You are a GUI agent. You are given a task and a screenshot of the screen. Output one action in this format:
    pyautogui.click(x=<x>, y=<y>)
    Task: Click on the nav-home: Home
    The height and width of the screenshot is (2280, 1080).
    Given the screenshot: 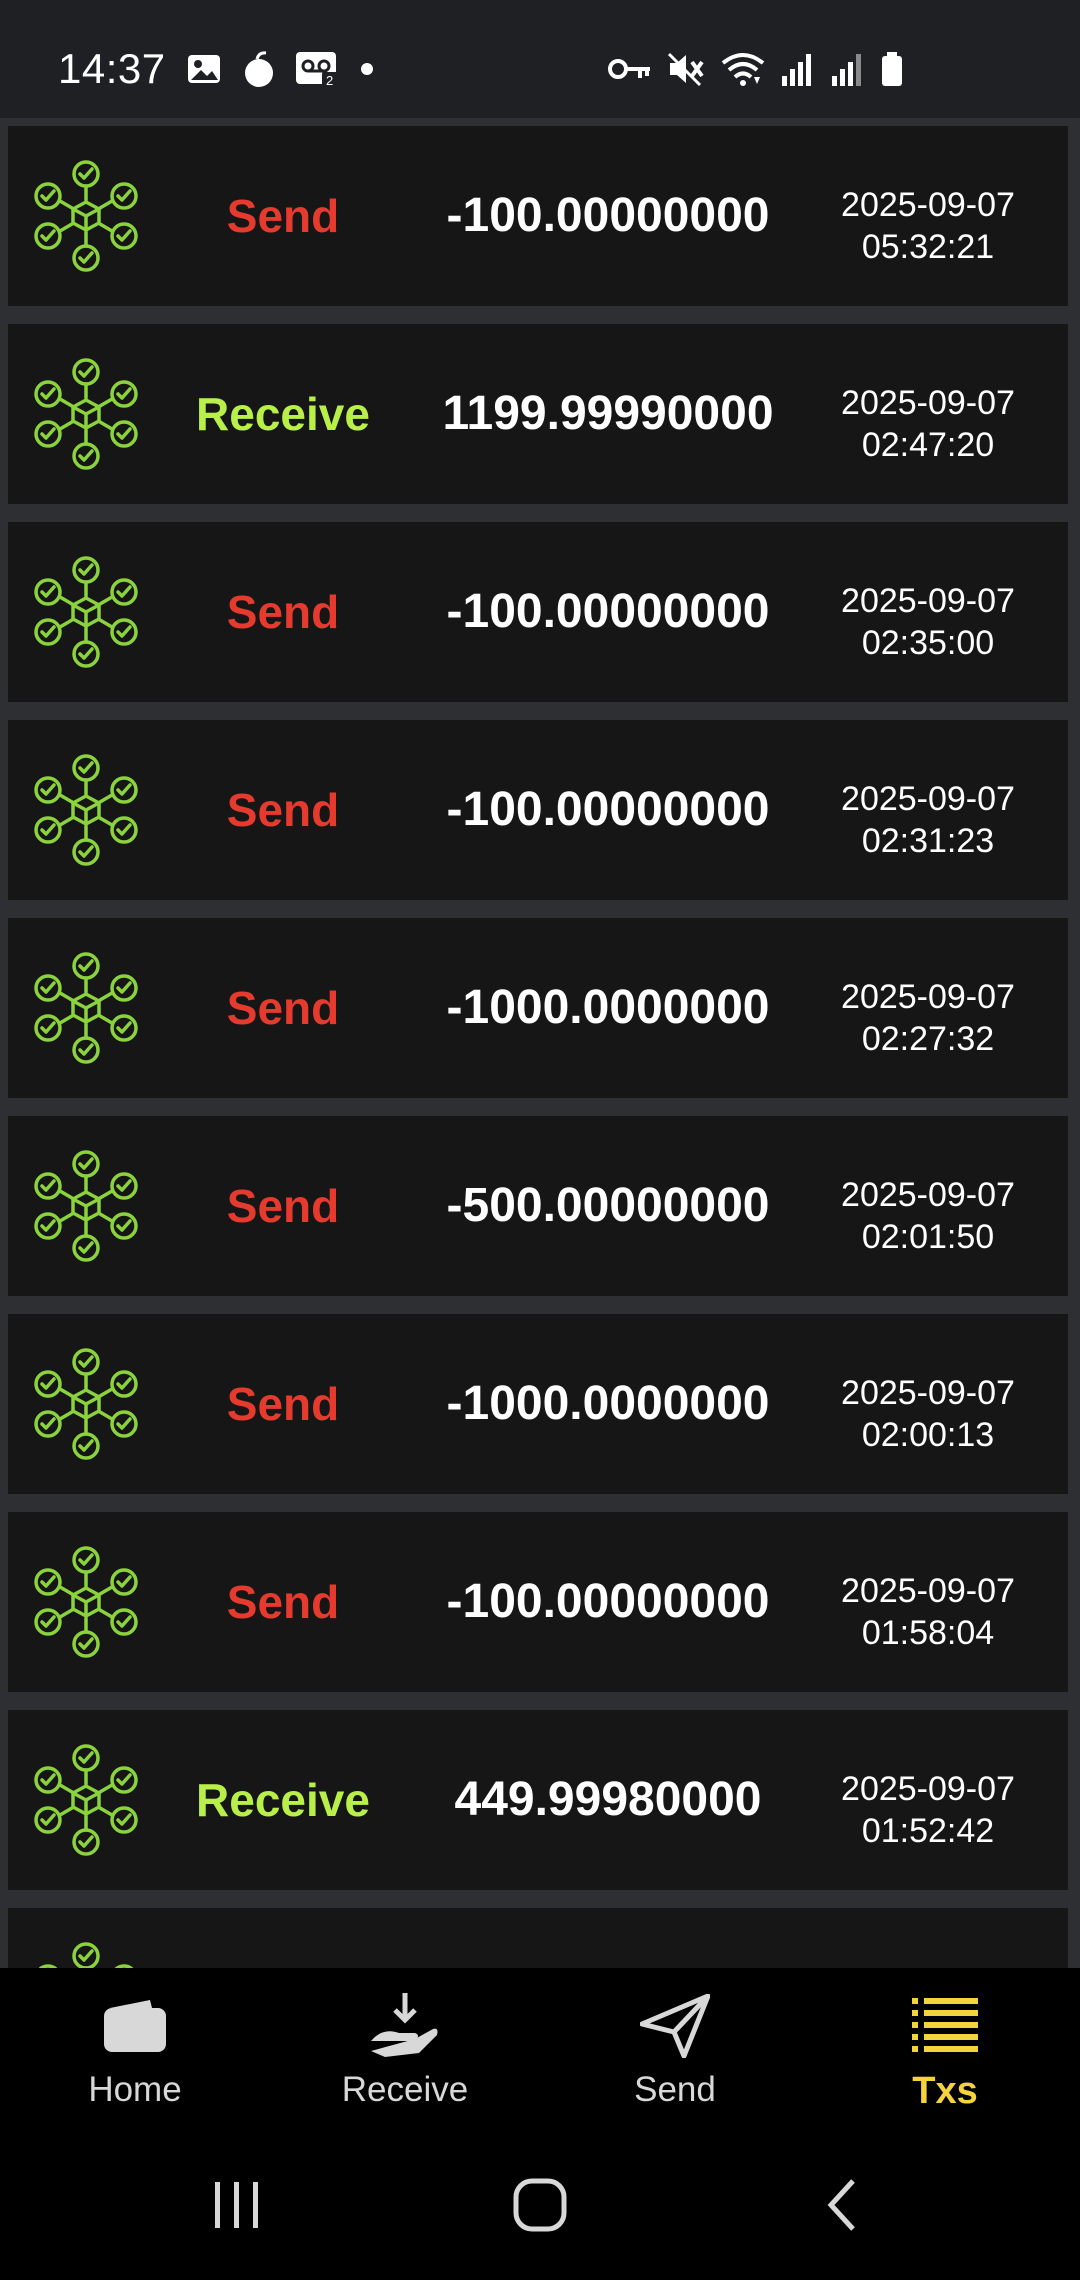 What is the action you would take?
    pyautogui.click(x=135, y=2049)
    